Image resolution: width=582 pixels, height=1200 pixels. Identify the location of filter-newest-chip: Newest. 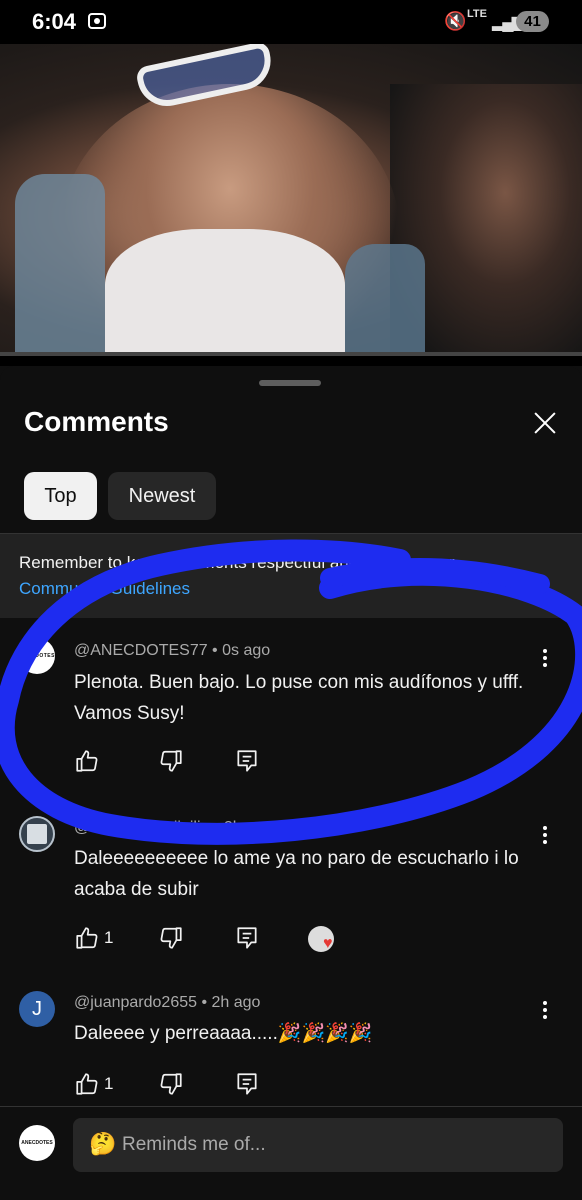
(162, 496).